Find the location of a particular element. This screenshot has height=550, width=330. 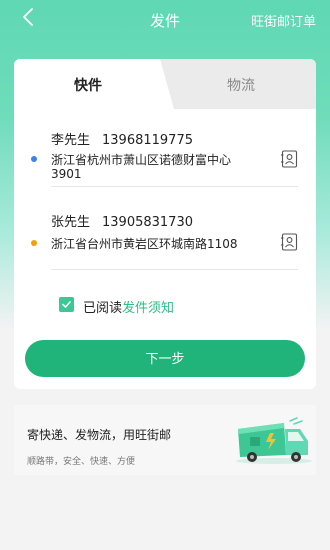

shipping-notice-link: 发件须知 is located at coordinates (148, 308).